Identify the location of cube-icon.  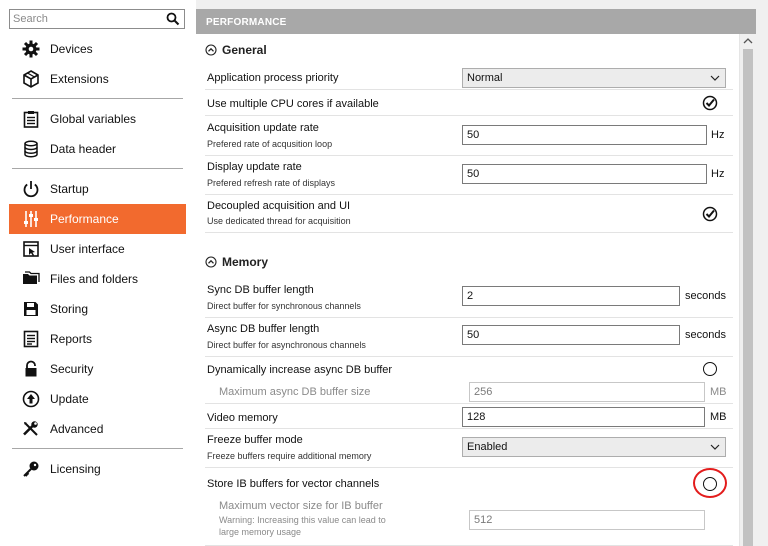
(31, 79).